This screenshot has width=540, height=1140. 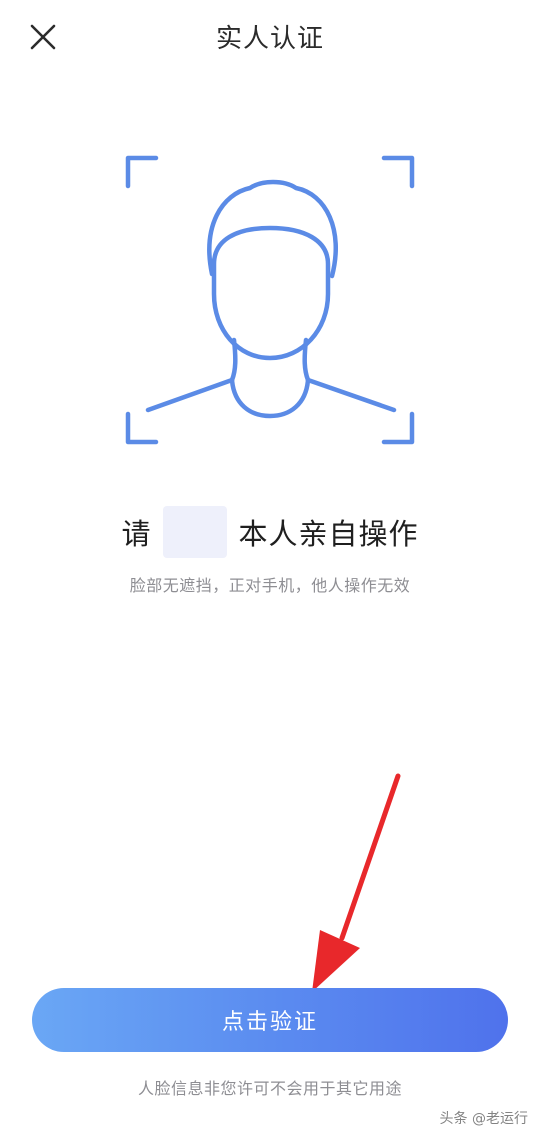 I want to click on prompt-suffix: 本人亲自操作, so click(x=328, y=534).